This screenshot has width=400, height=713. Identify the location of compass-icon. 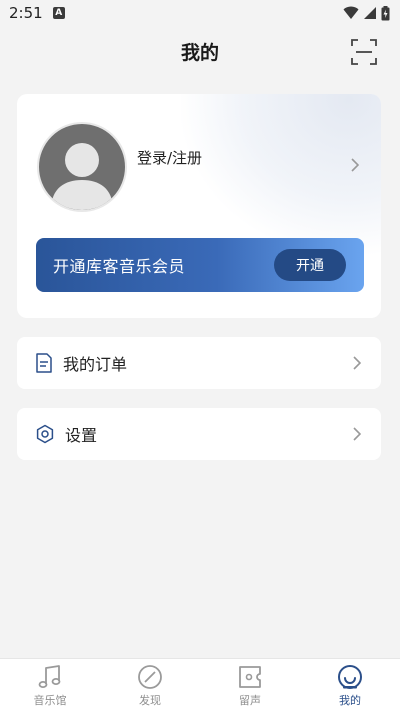
(150, 677).